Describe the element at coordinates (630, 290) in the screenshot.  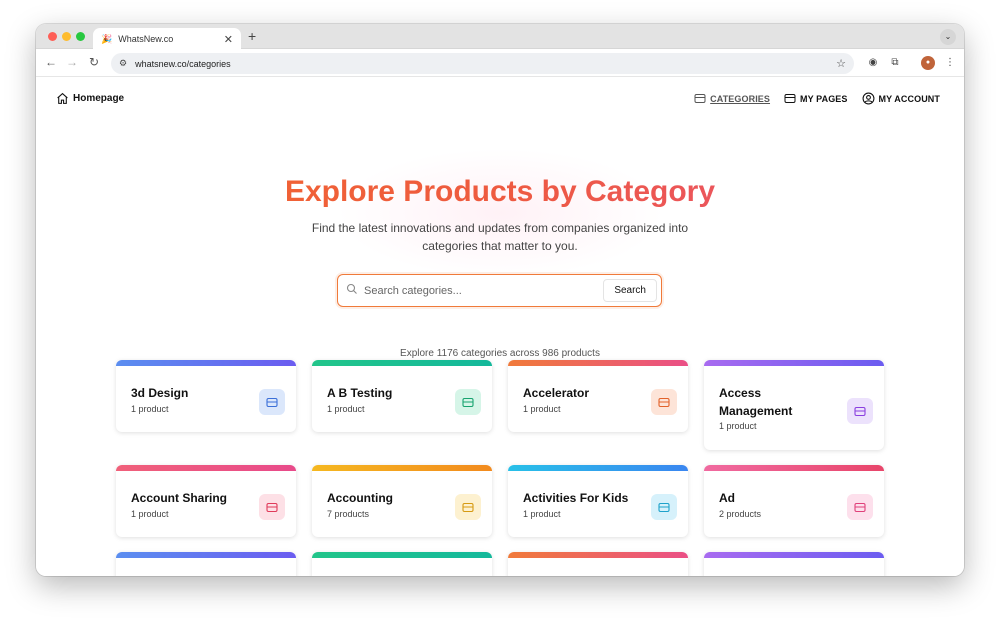
I see `search-button: Search` at that location.